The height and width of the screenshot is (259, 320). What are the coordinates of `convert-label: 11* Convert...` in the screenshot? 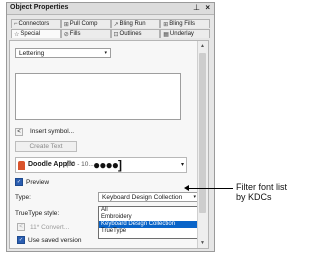 It's located at (50, 227).